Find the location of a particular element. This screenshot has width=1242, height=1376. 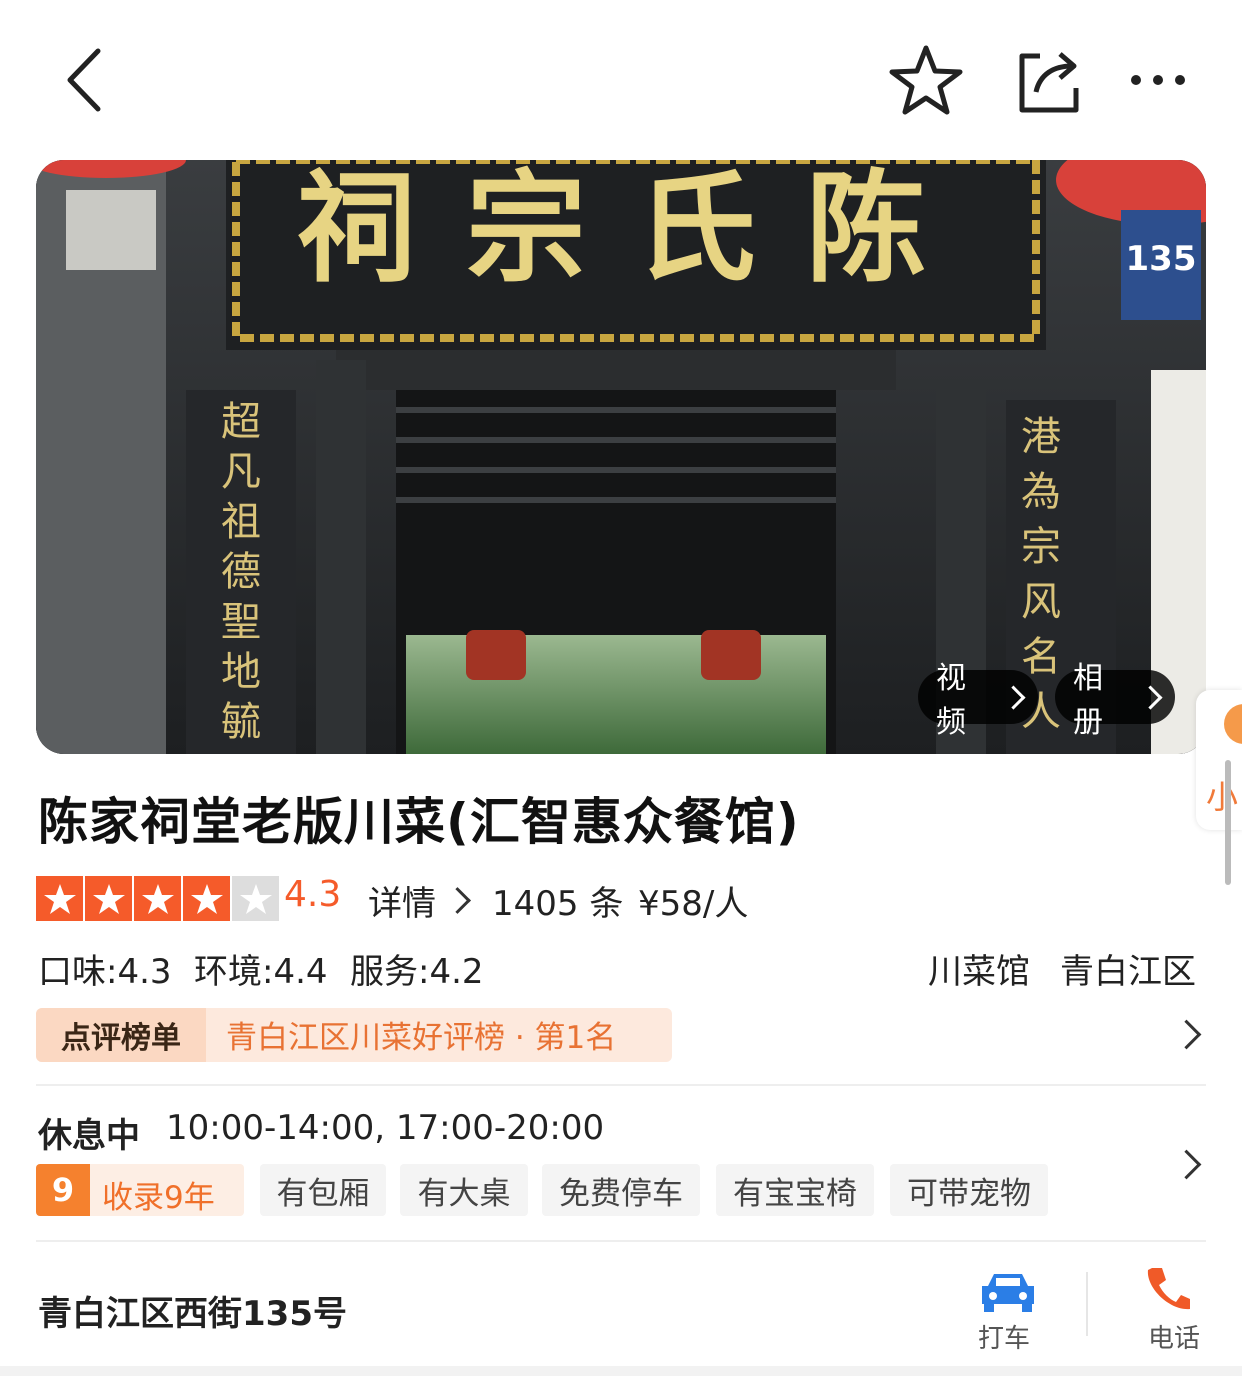

rating-stars is located at coordinates (157, 898).